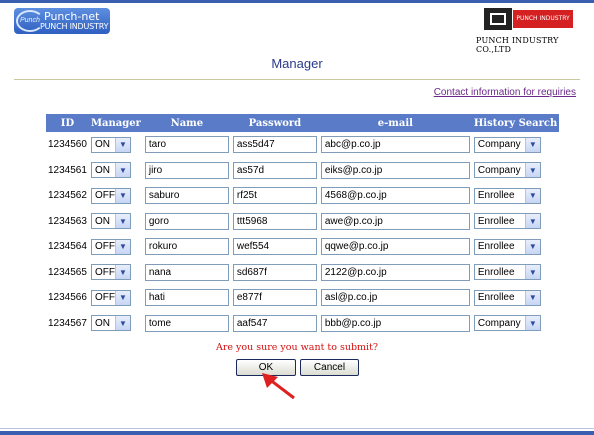  Describe the element at coordinates (274, 221) in the screenshot. I see `password-input: ttt5968` at that location.